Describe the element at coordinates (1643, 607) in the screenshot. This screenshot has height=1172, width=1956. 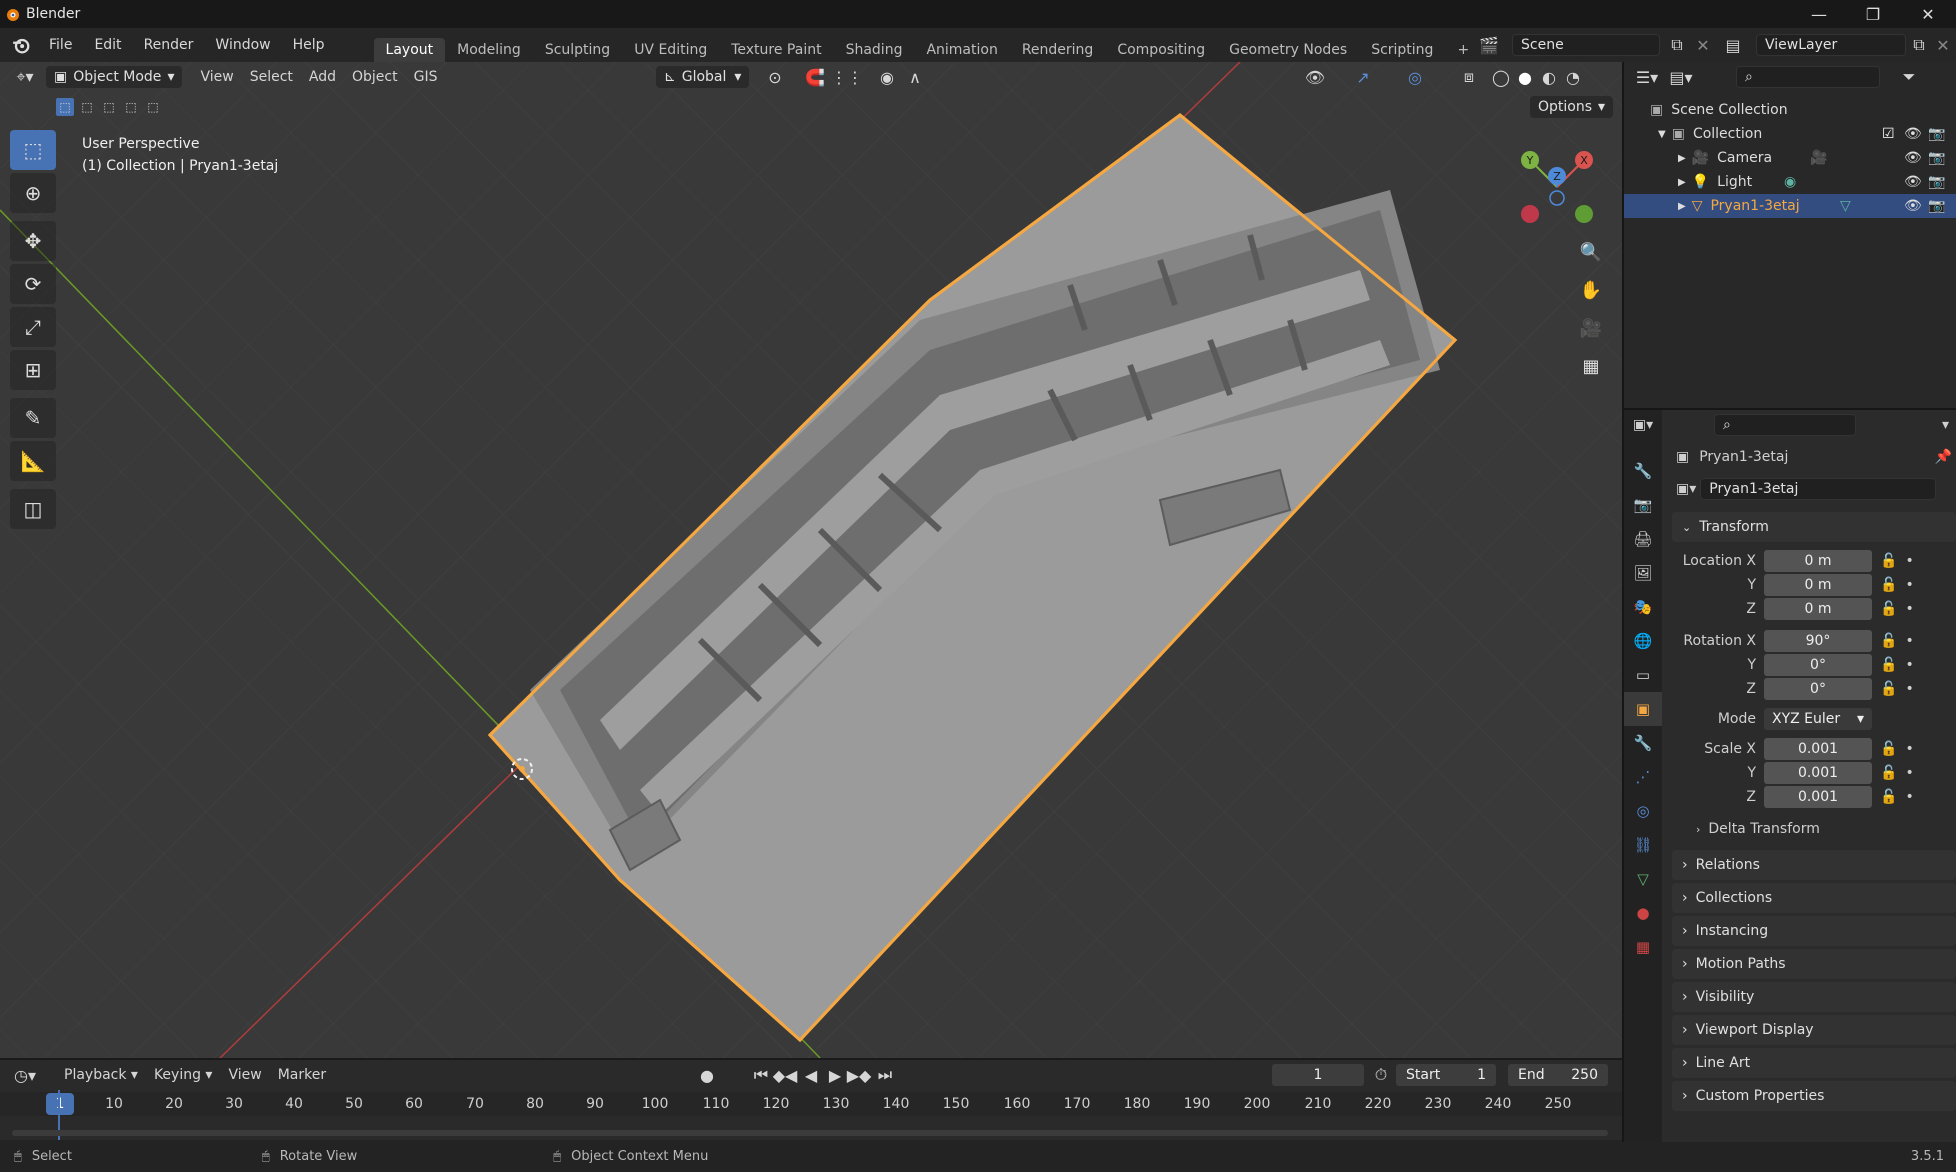
I see `scene-tab-icon: 🎭` at that location.